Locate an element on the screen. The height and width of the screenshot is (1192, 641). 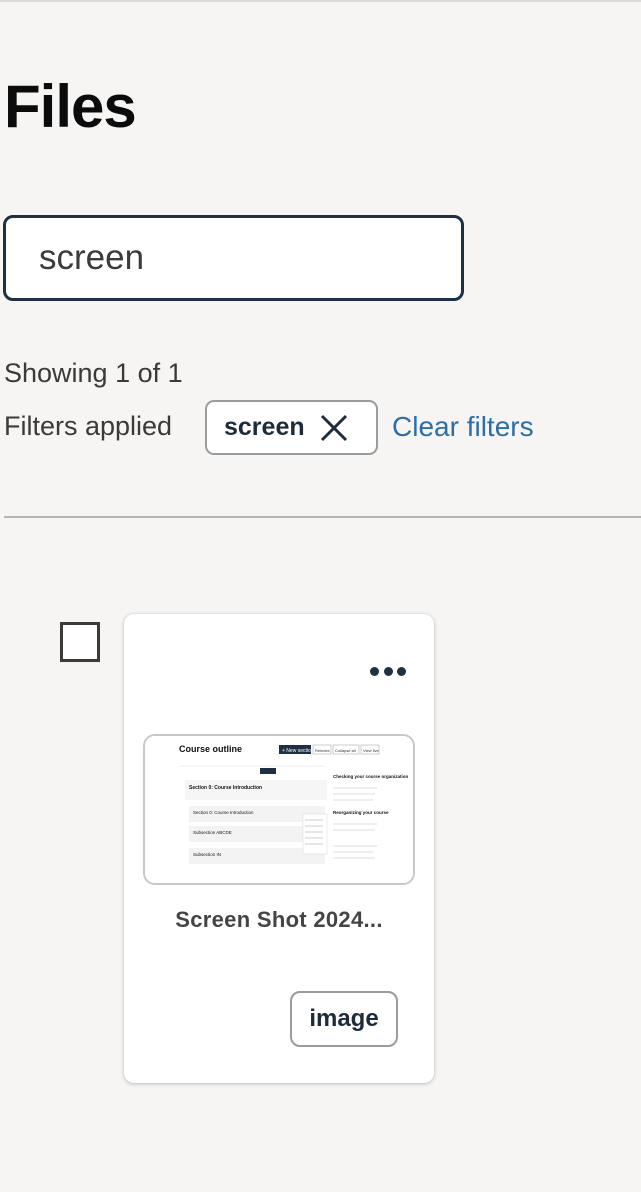
clear-filters-link: Clear filters is located at coordinates (463, 427).